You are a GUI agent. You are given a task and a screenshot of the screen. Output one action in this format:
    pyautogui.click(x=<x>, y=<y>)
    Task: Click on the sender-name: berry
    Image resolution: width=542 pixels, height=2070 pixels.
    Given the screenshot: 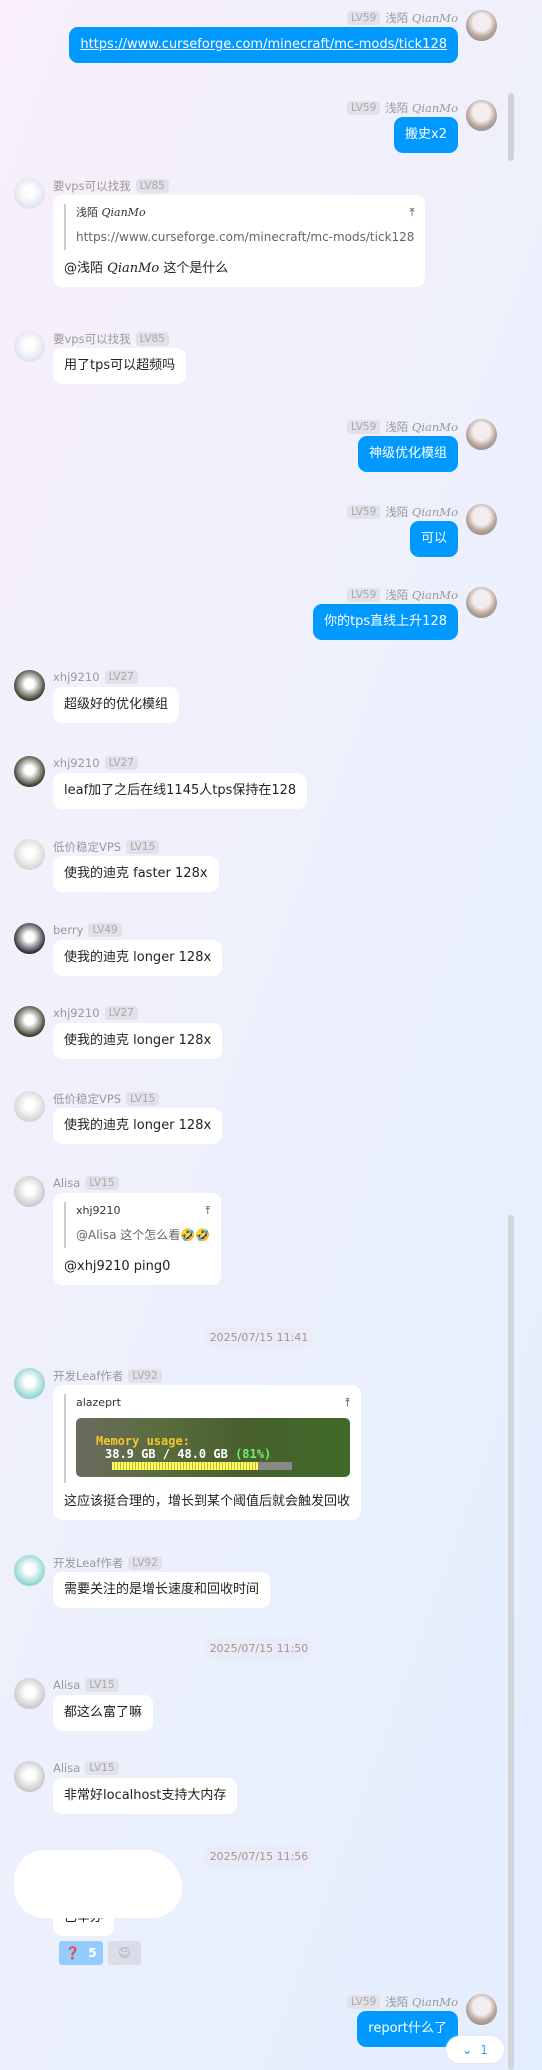 What is the action you would take?
    pyautogui.click(x=68, y=930)
    